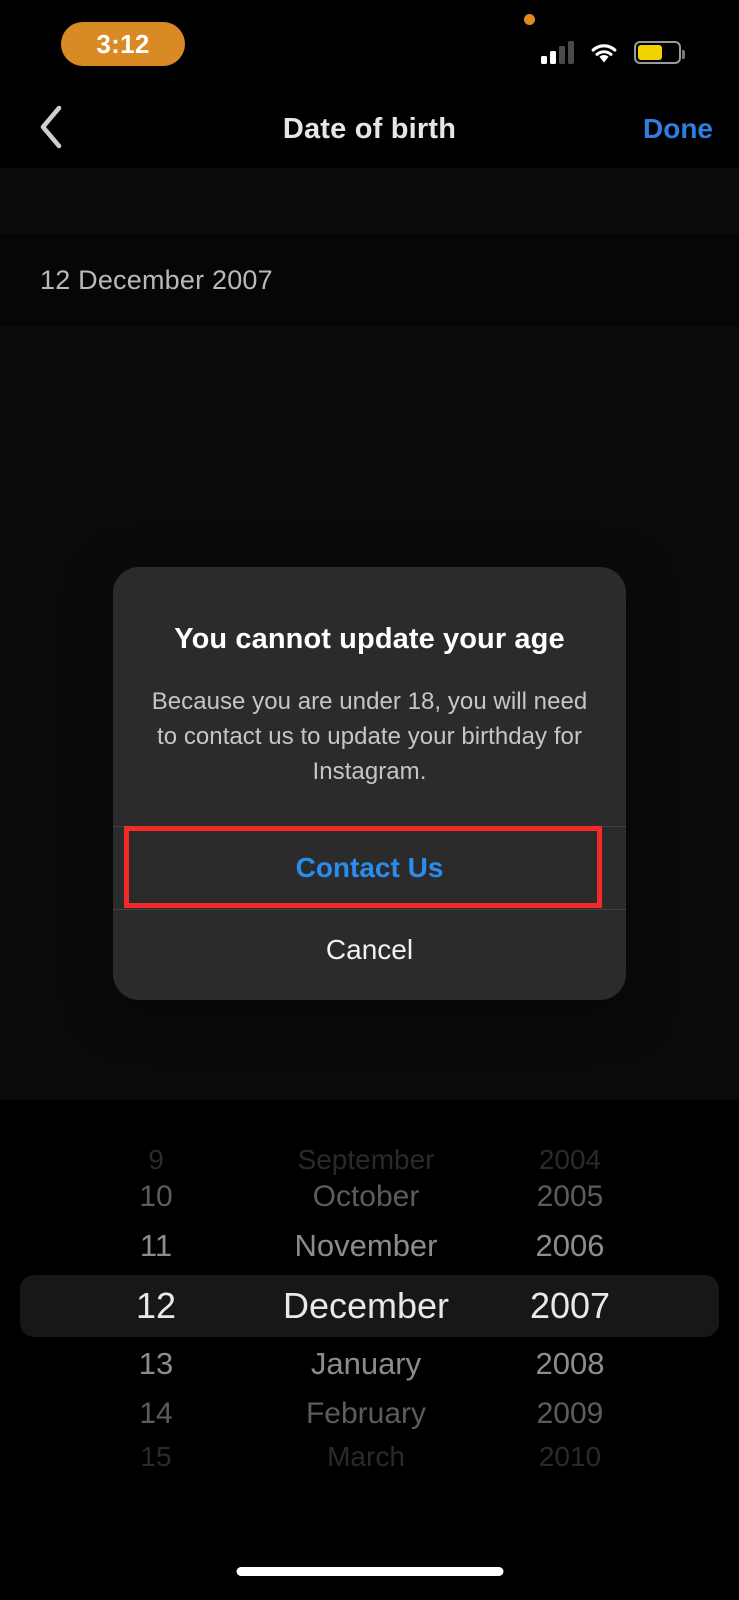  What do you see at coordinates (369, 1457) in the screenshot?
I see `picker-row: 15 March 2010` at bounding box center [369, 1457].